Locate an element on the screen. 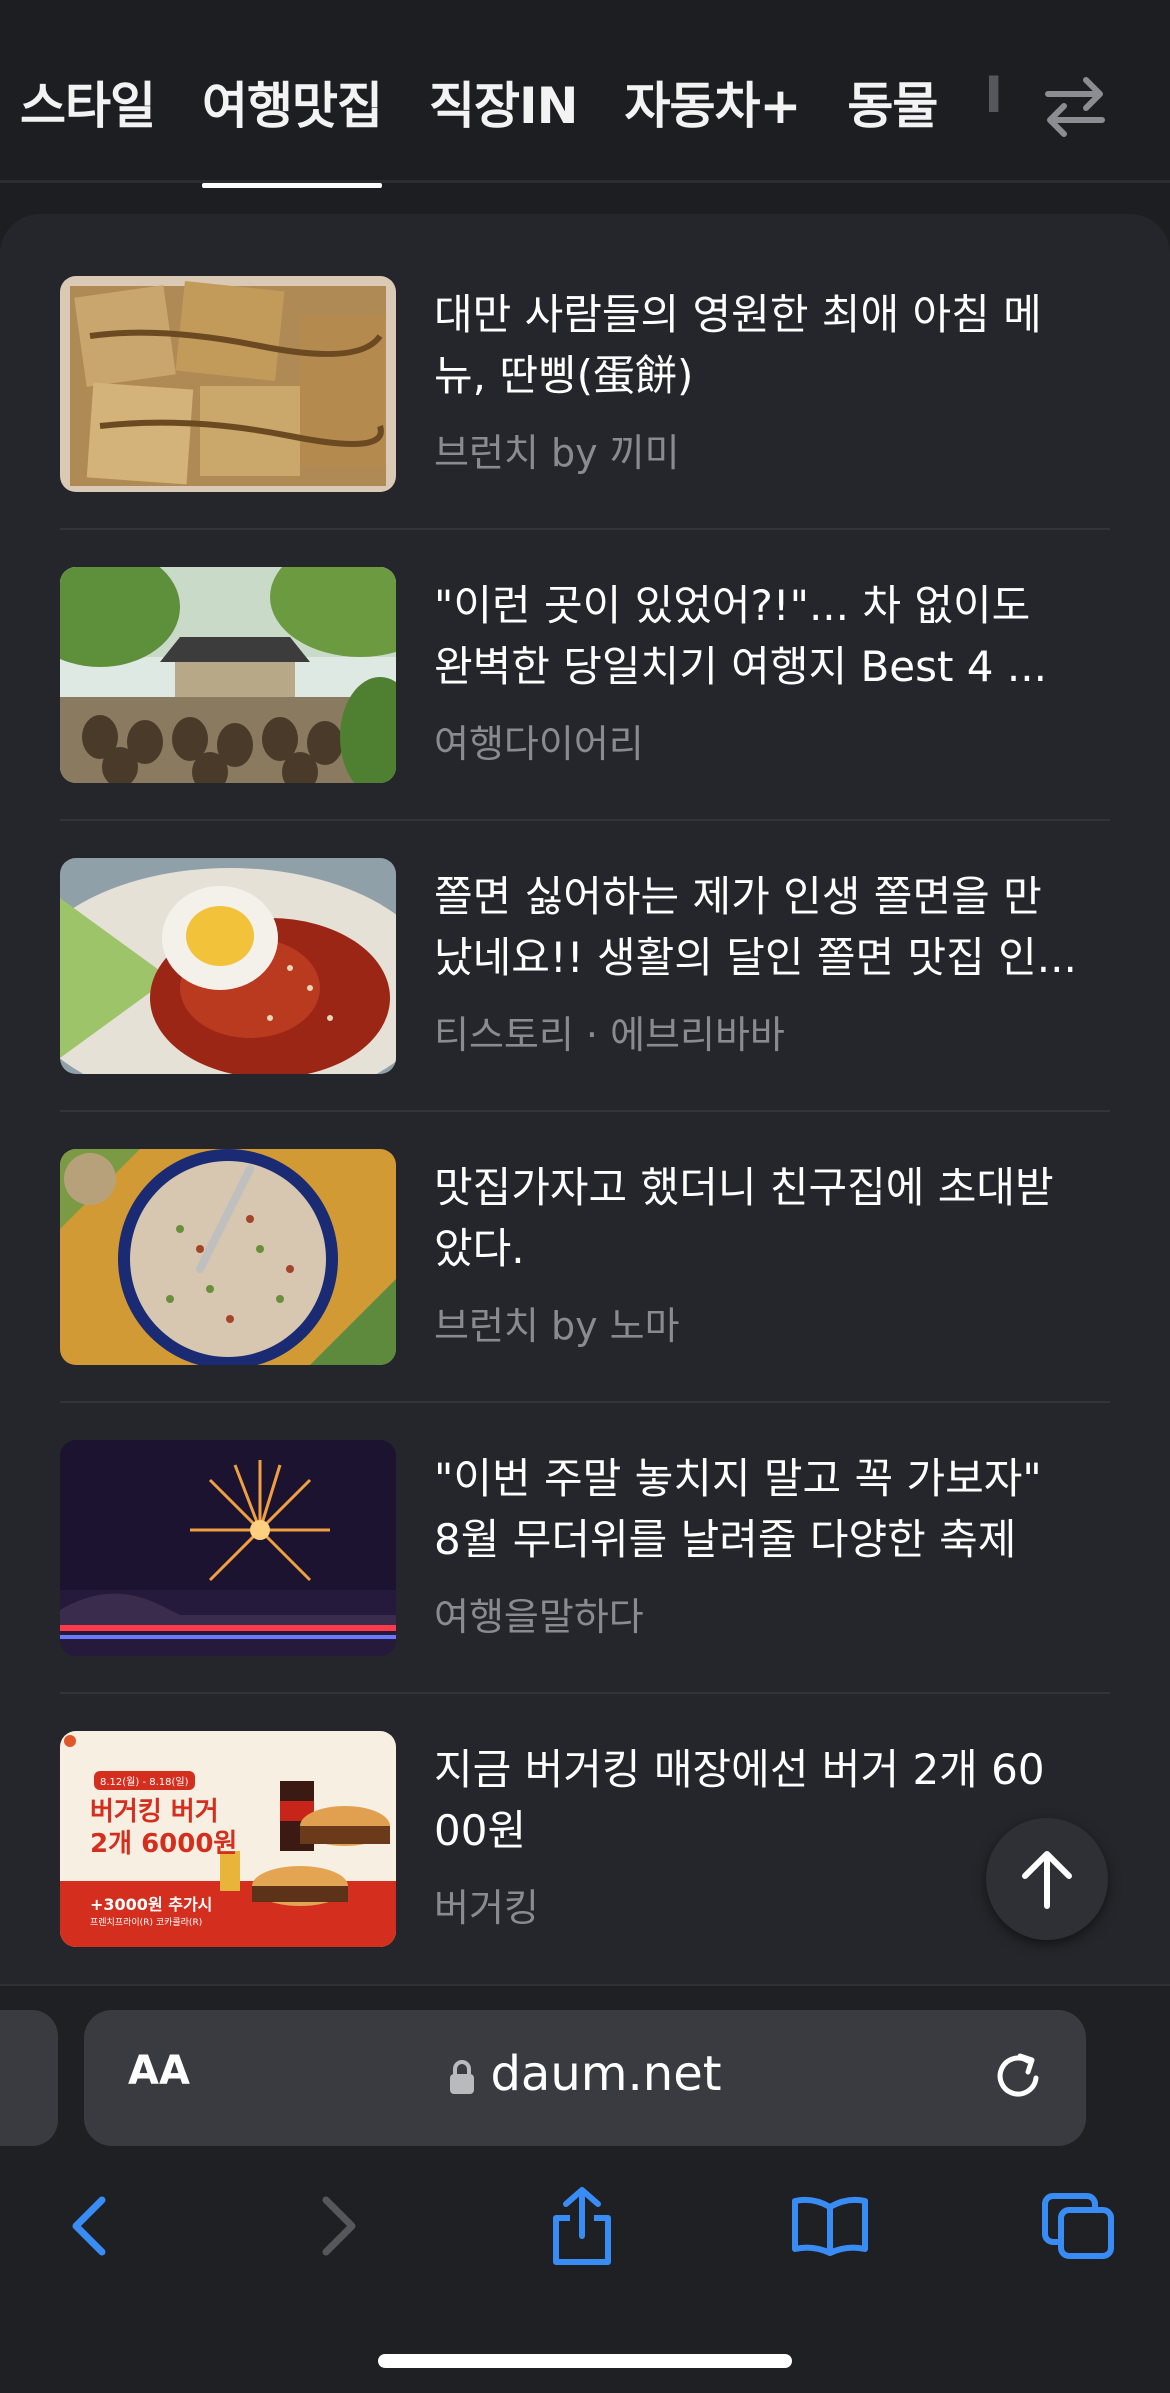 Image resolution: width=1170 pixels, height=2393 pixels. ad-extra: +3000원 추가시 is located at coordinates (151, 1904).